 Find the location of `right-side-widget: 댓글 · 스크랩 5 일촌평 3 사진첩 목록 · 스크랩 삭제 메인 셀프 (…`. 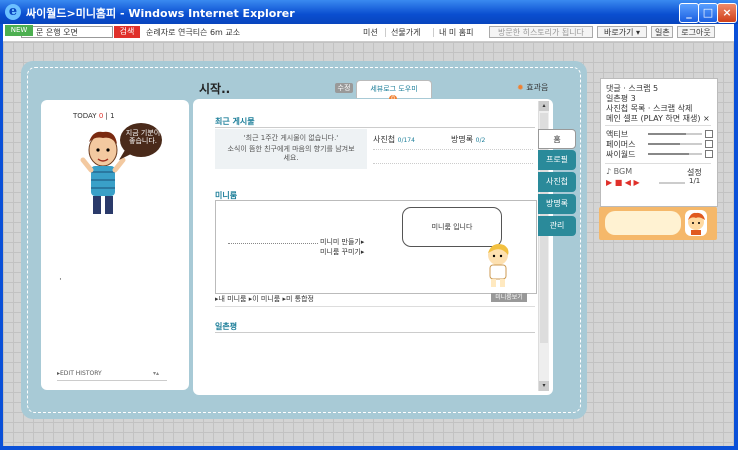

right-side-widget: 댓글 · 스크랩 5 일촌평 3 사진첩 목록 · 스크랩 삭제 메인 셀프 (… is located at coordinates (659, 142).